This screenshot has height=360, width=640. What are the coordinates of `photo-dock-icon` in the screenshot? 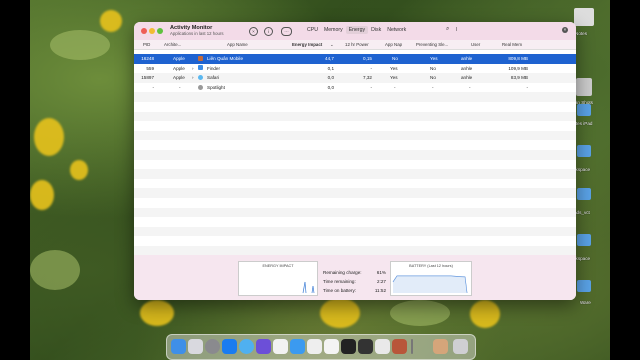 It's located at (440, 346).